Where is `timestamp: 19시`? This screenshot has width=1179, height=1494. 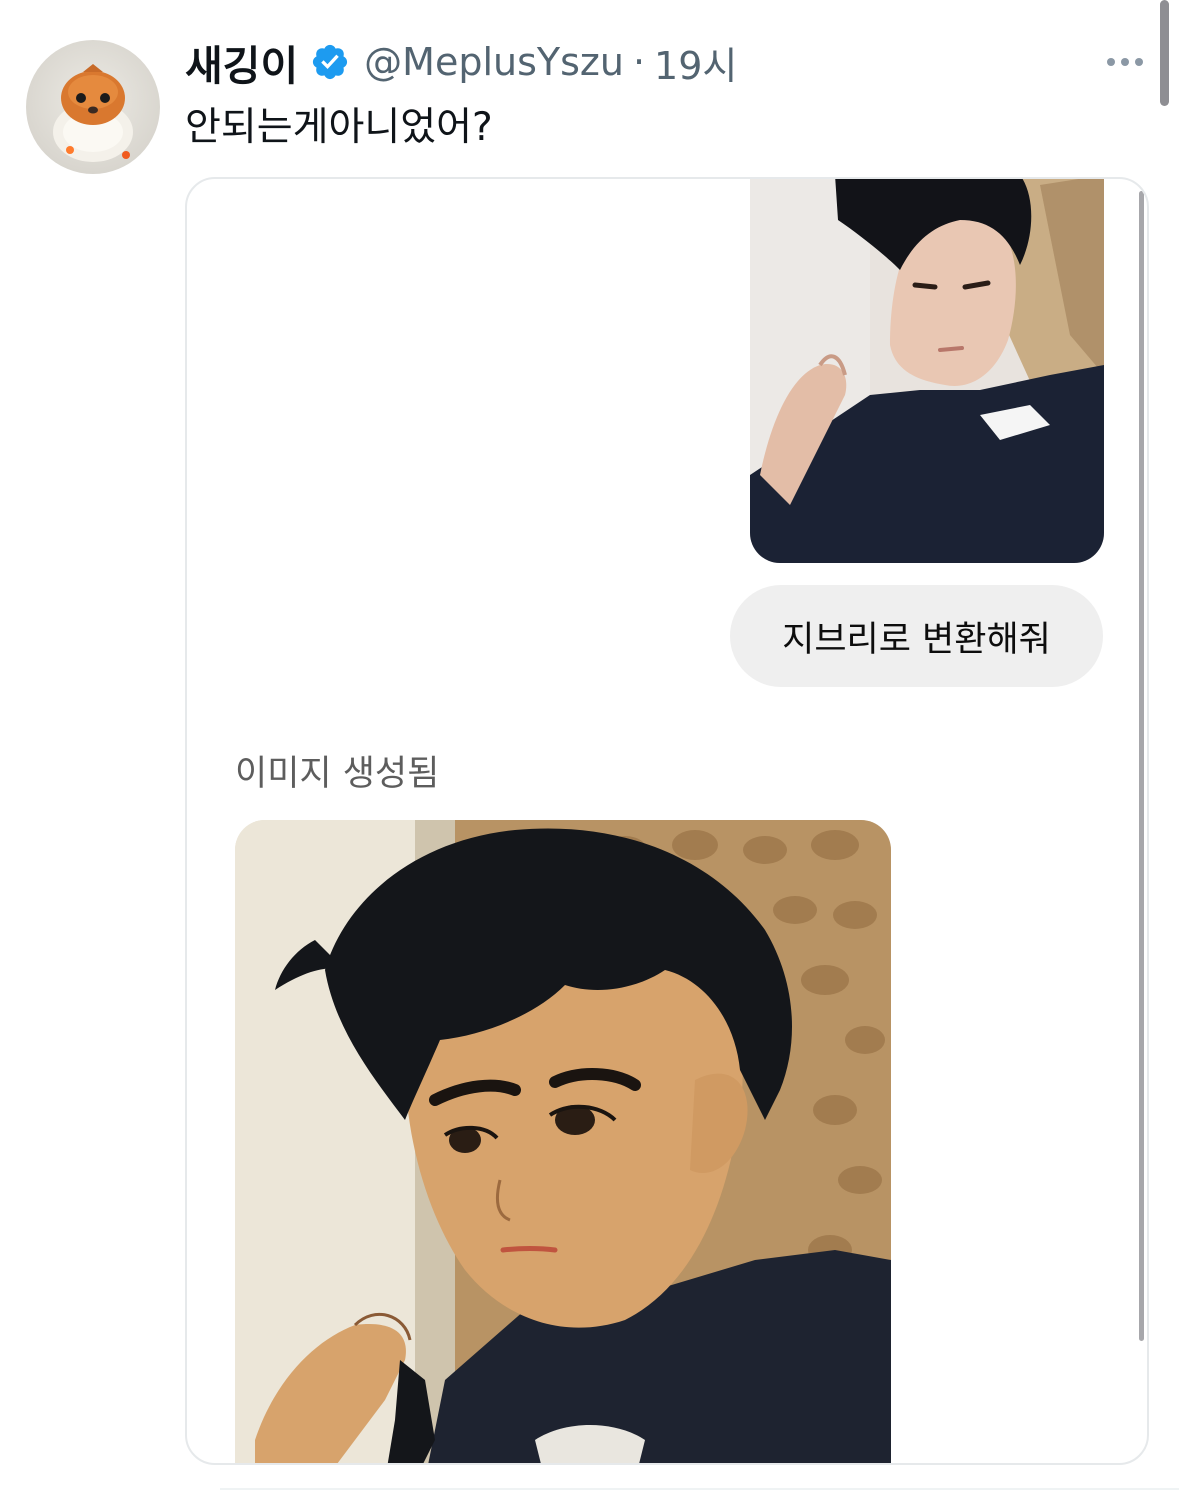 timestamp: 19시 is located at coordinates (695, 62).